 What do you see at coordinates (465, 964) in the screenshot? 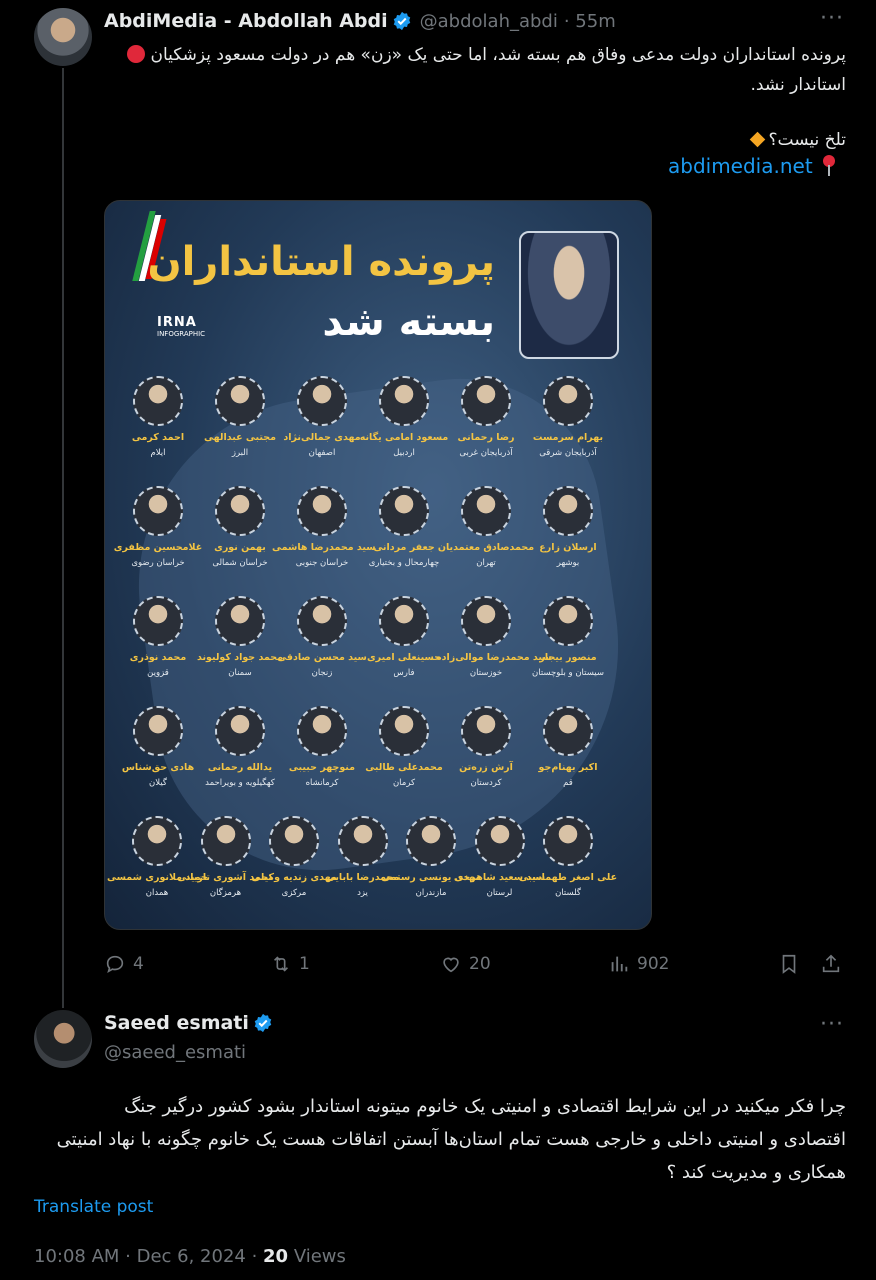
I see `like-button: 20` at bounding box center [465, 964].